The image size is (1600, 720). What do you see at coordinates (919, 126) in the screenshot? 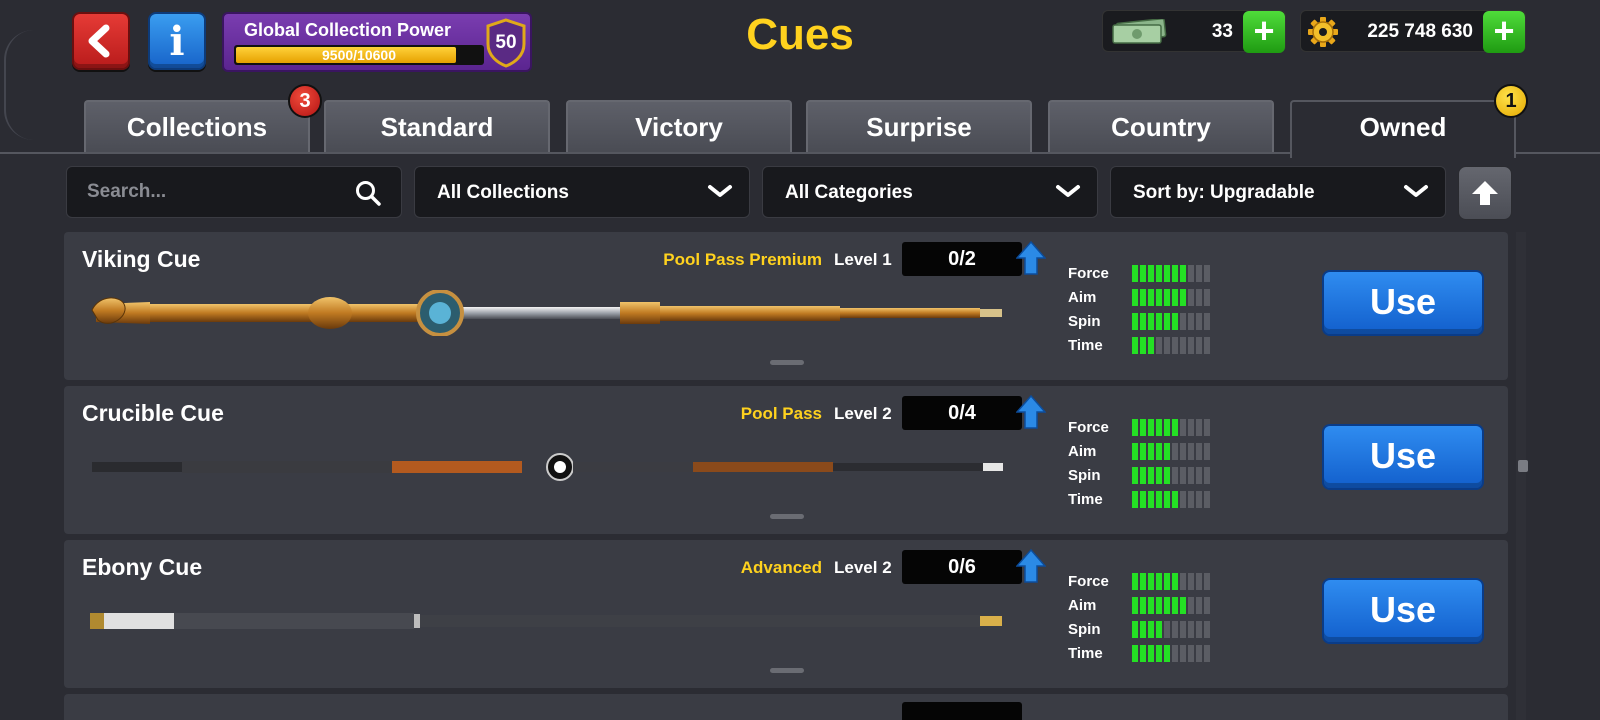
I see `tab-surprise: Surprise` at bounding box center [919, 126].